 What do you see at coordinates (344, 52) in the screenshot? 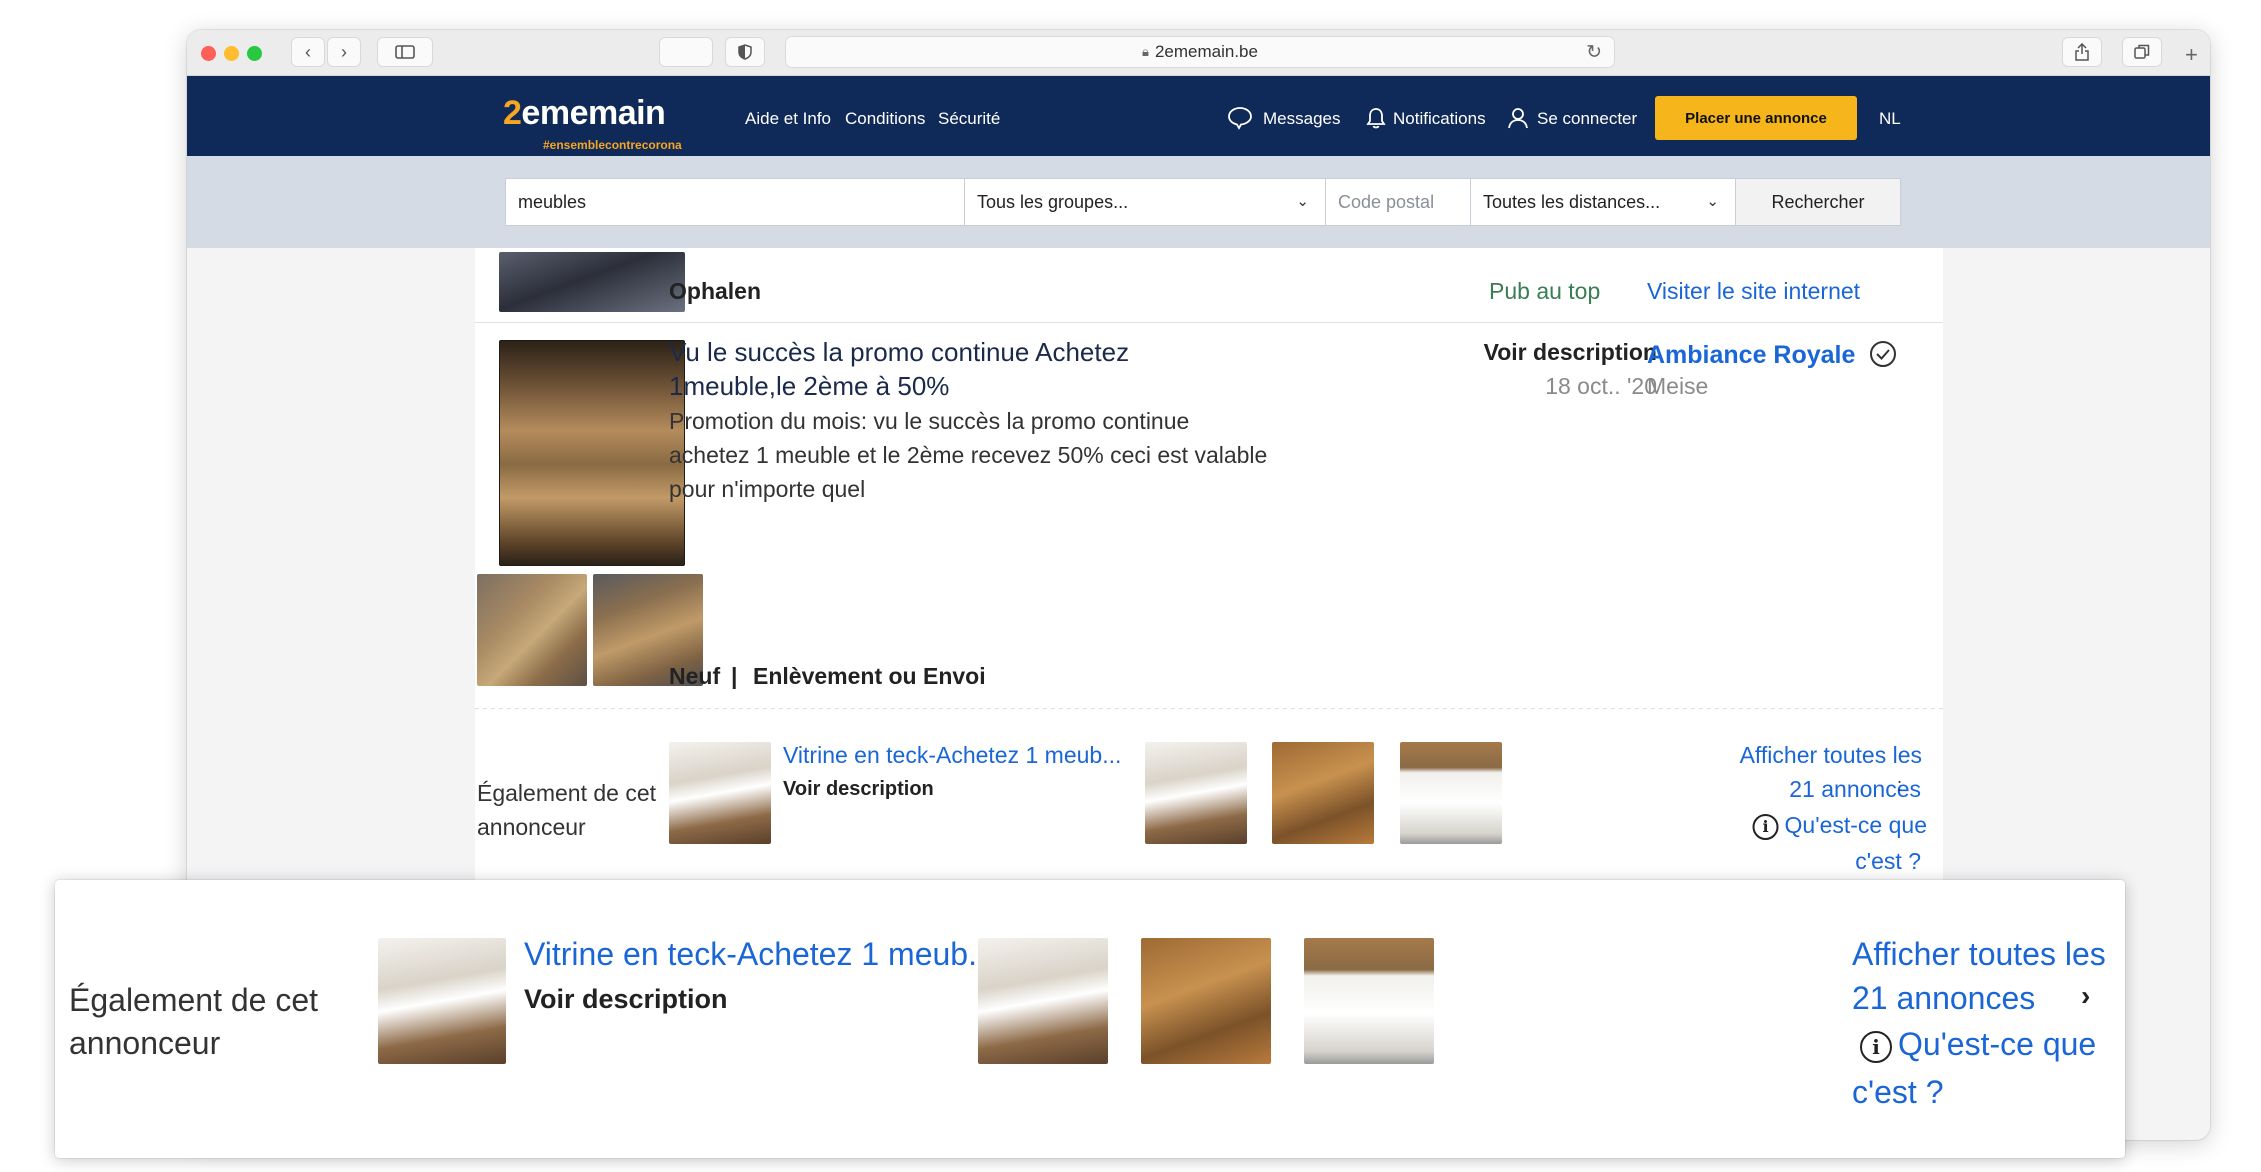
I see `forward-icon: ›` at bounding box center [344, 52].